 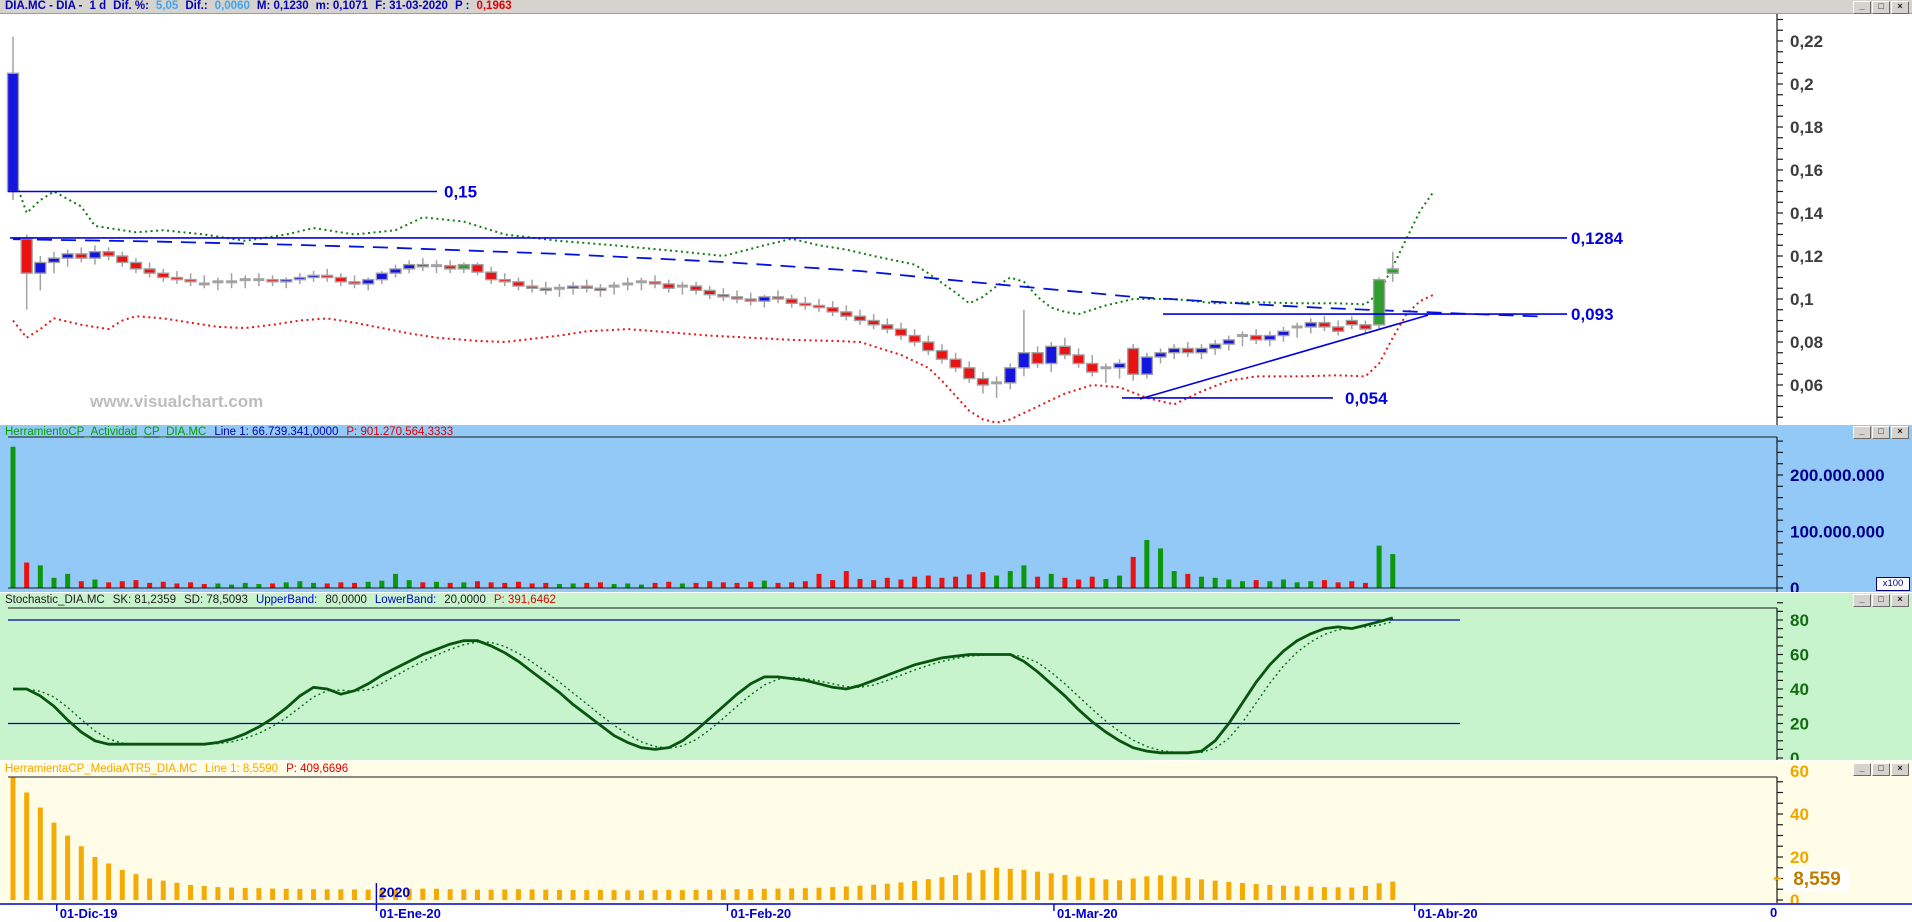 What do you see at coordinates (1792, 681) in the screenshot?
I see `stochastic-axis: 80 60 40 20 0` at bounding box center [1792, 681].